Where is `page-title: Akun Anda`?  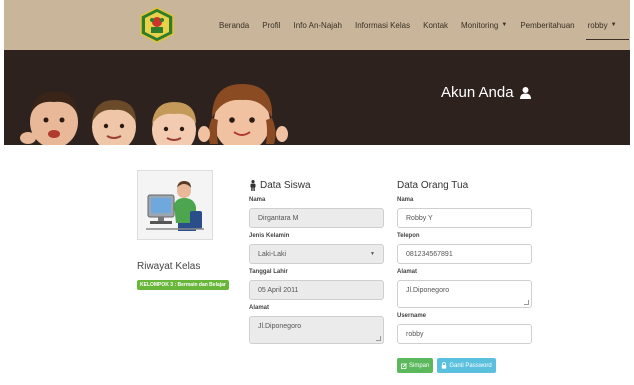
page-title: Akun Anda is located at coordinates (486, 92).